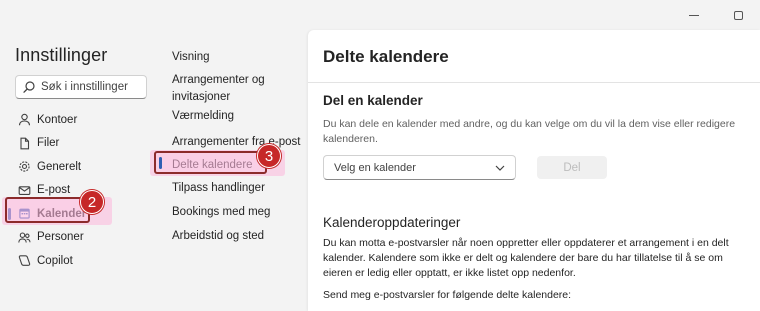 The image size is (760, 311). What do you see at coordinates (60, 237) in the screenshot?
I see `nav-label: Personer` at bounding box center [60, 237].